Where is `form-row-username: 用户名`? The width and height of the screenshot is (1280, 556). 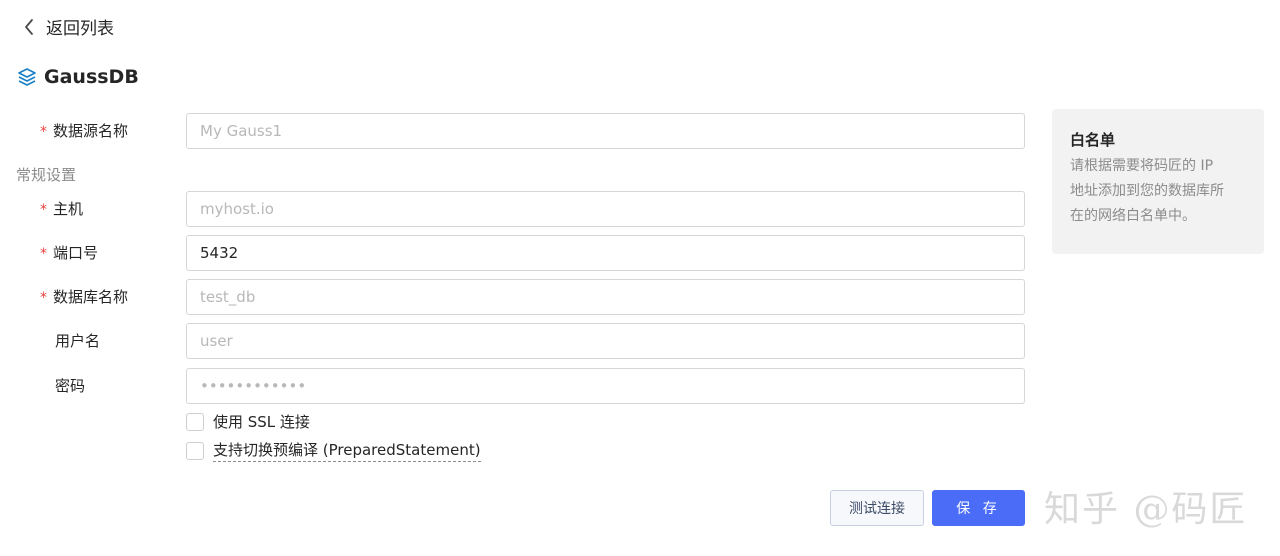
form-row-username: 用户名 is located at coordinates (515, 341).